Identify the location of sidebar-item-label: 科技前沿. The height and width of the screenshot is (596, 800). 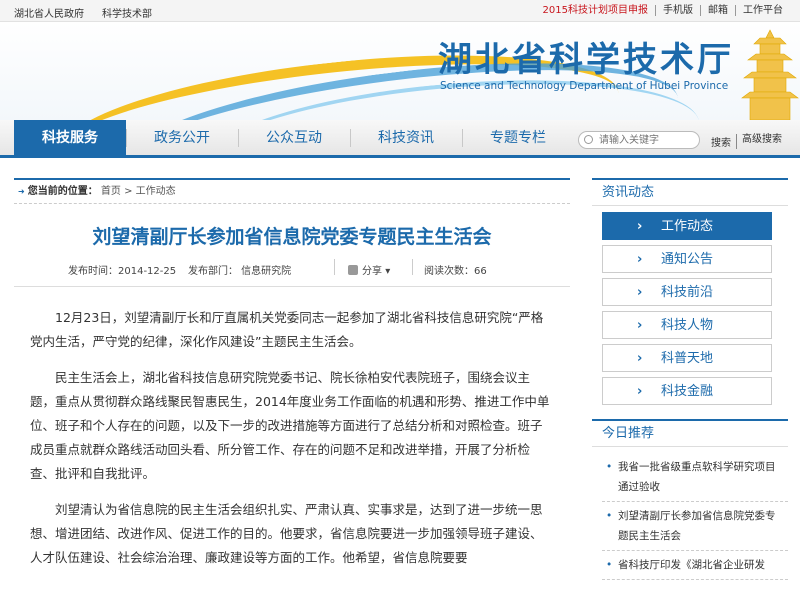
(687, 292).